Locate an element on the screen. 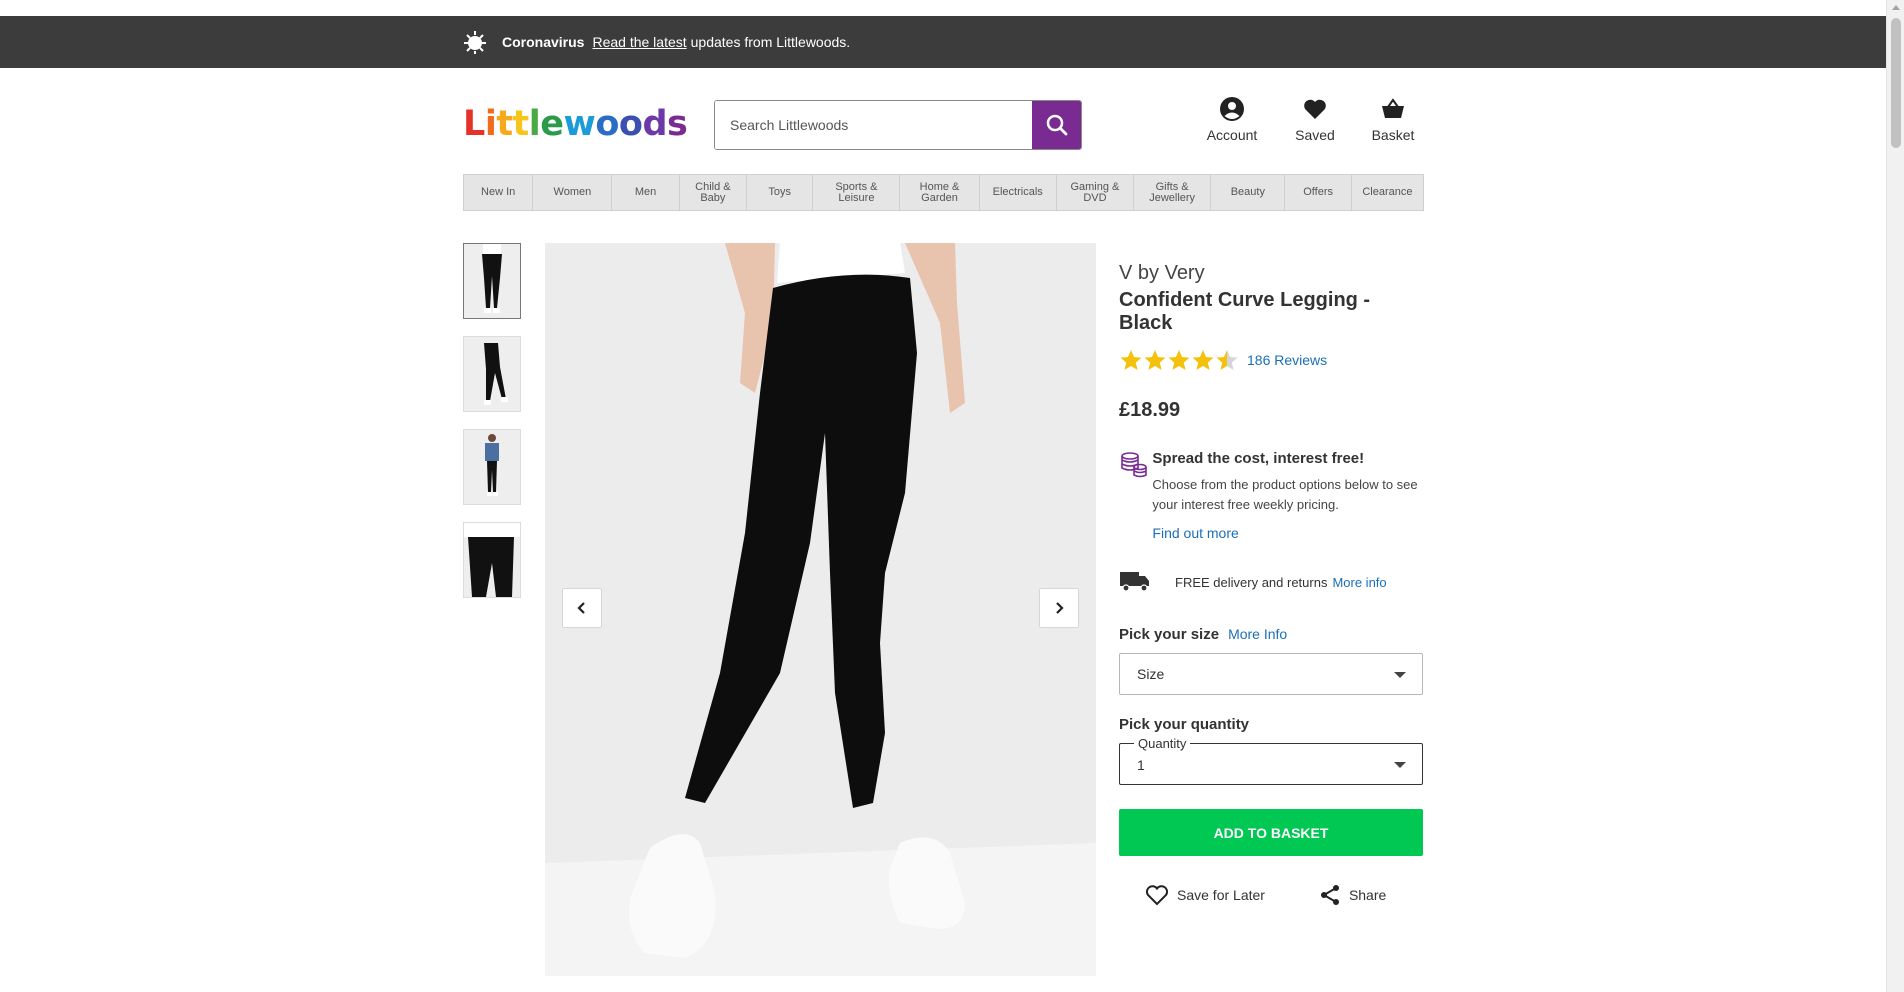 Image resolution: width=1904 pixels, height=992 pixels. find-out-more-link: Find out more is located at coordinates (1288, 533).